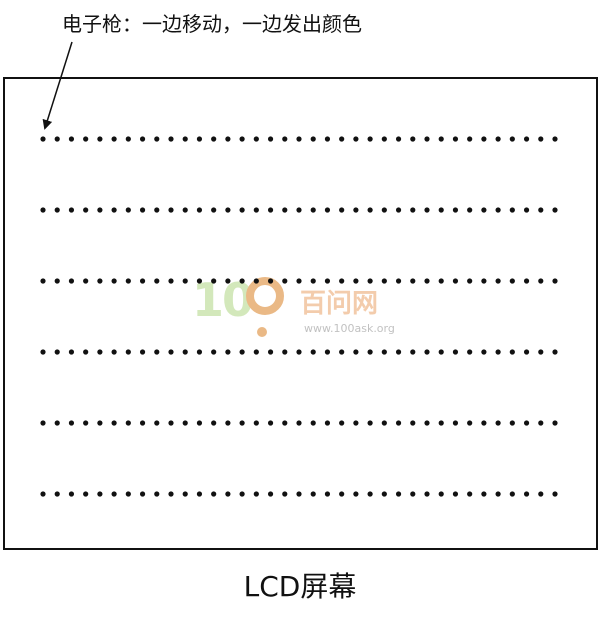 The height and width of the screenshot is (620, 600). Describe the element at coordinates (212, 24) in the screenshot. I see `electron-gun-label: 电子枪：一边移动，一边发出颜色` at that location.